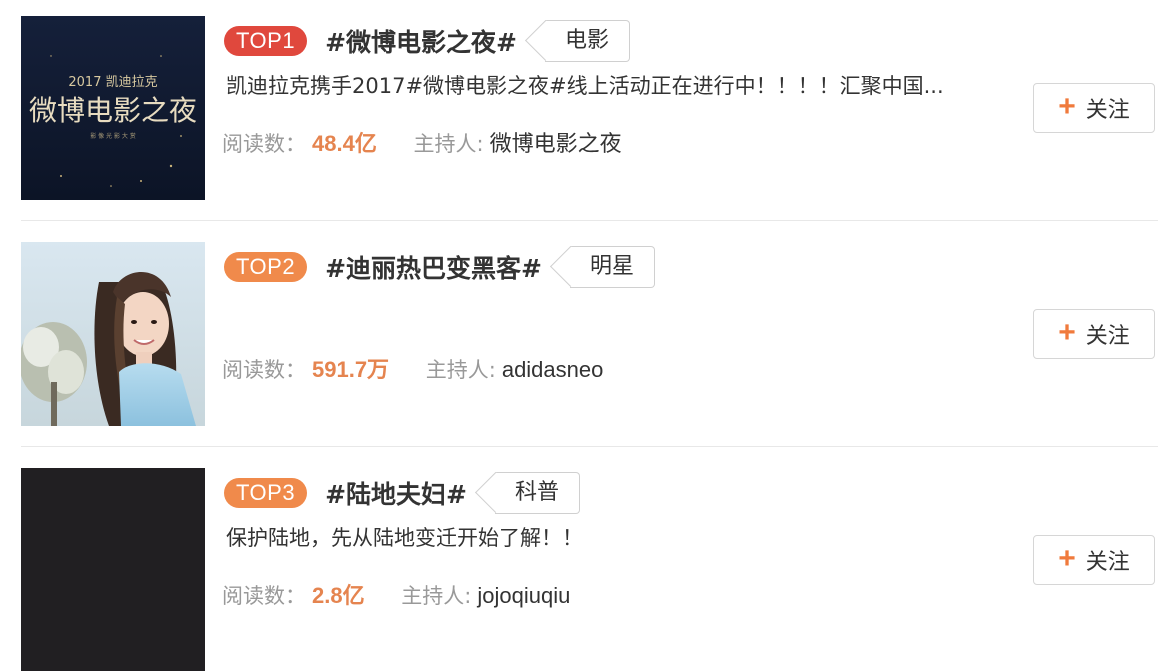 The width and height of the screenshot is (1171, 671). Describe the element at coordinates (537, 493) in the screenshot. I see `category-tag: 科普` at that location.